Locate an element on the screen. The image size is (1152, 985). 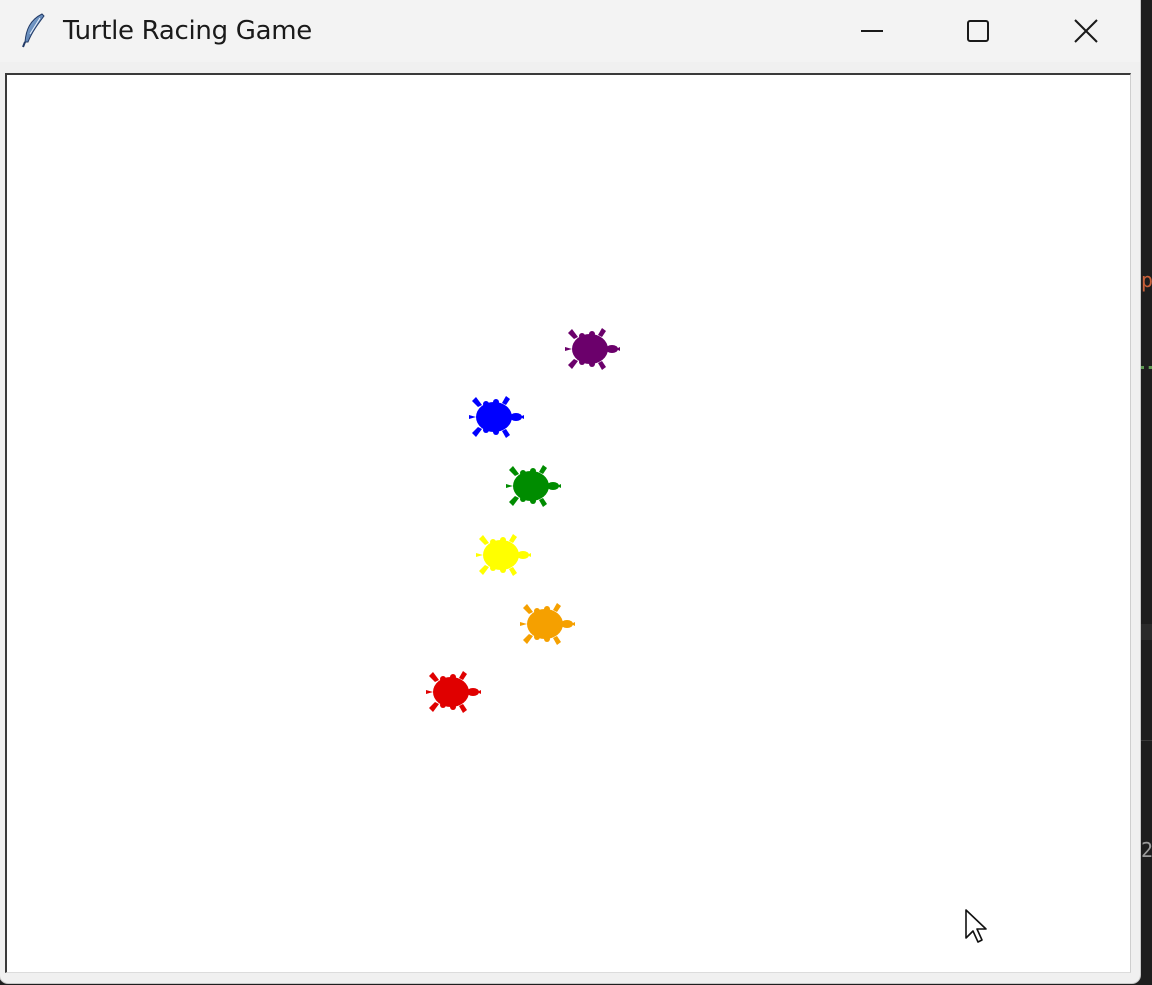
mouse-pointer-icon is located at coordinates (976, 926).